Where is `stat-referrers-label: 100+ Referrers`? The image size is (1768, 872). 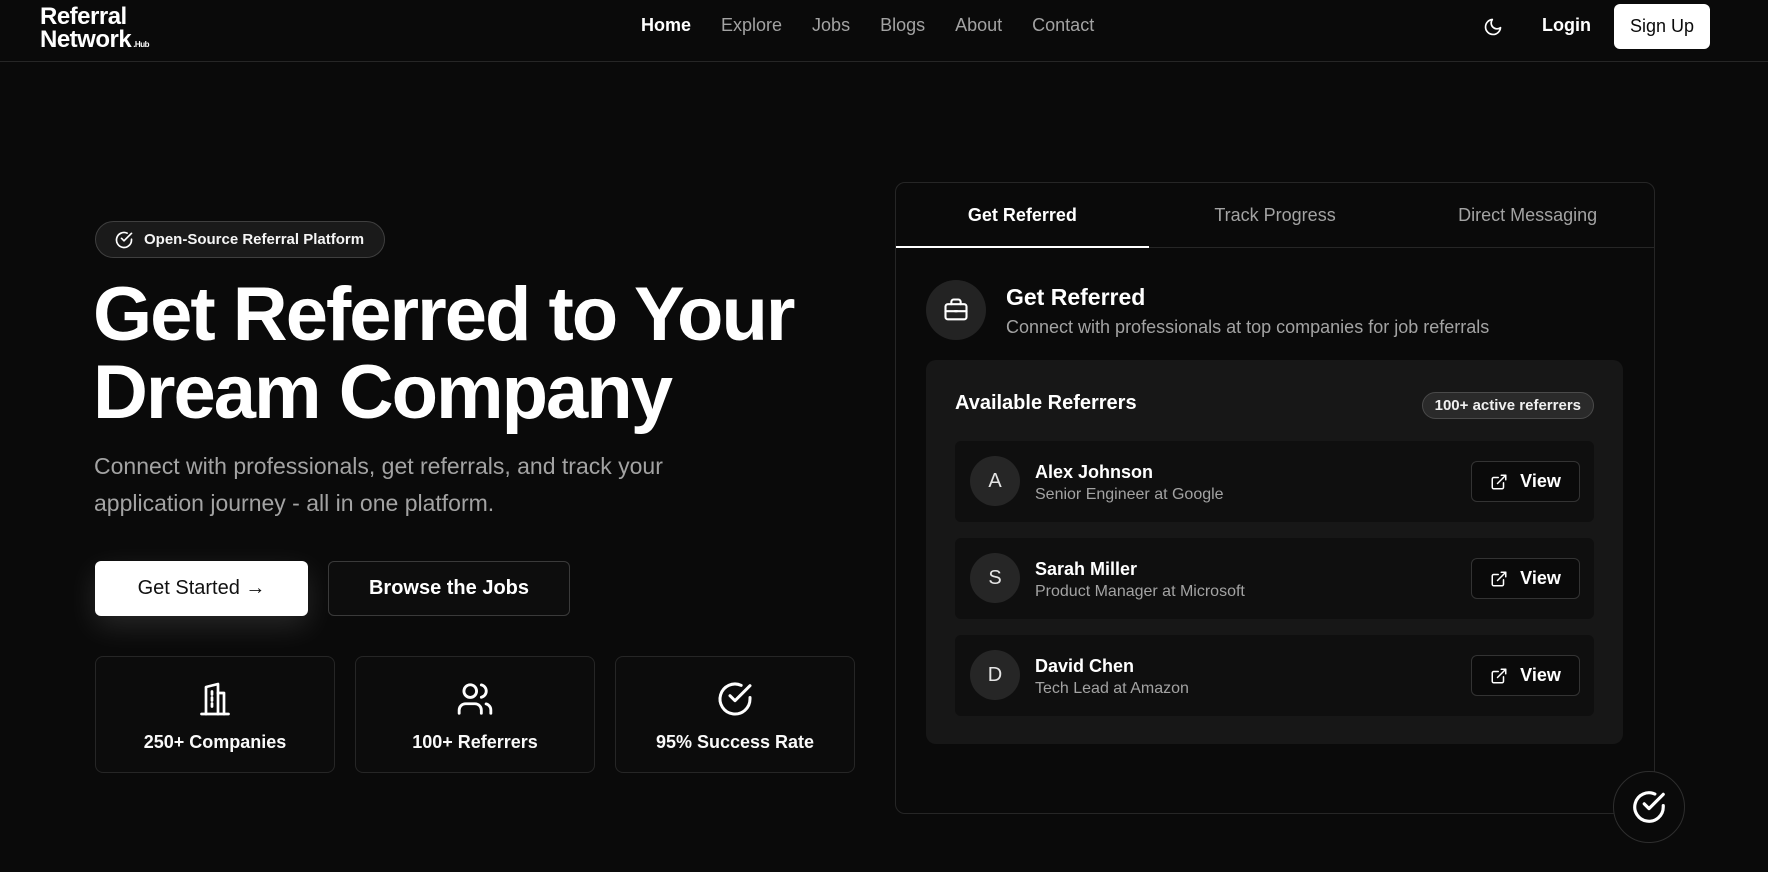 stat-referrers-label: 100+ Referrers is located at coordinates (475, 742).